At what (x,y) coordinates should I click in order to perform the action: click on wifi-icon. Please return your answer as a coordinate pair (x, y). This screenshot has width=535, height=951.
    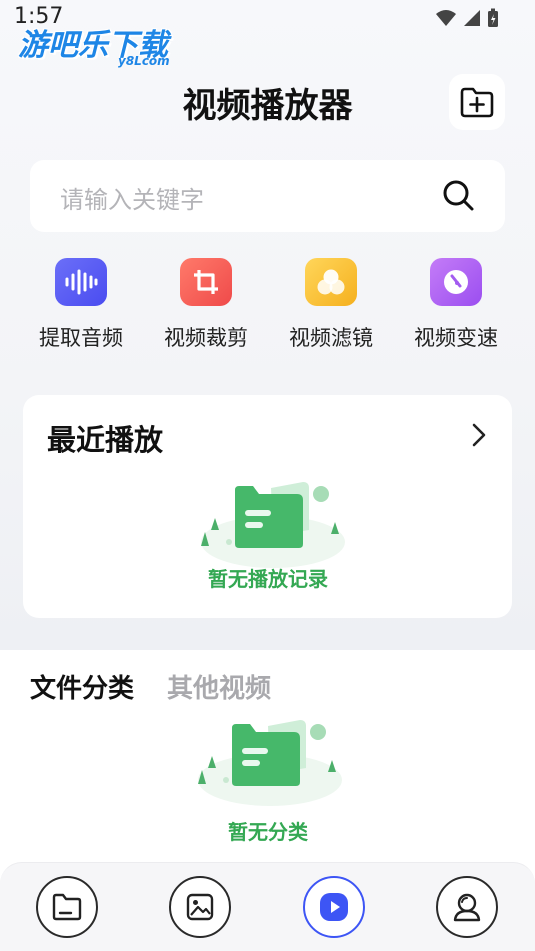
    Looking at the image, I should click on (446, 18).